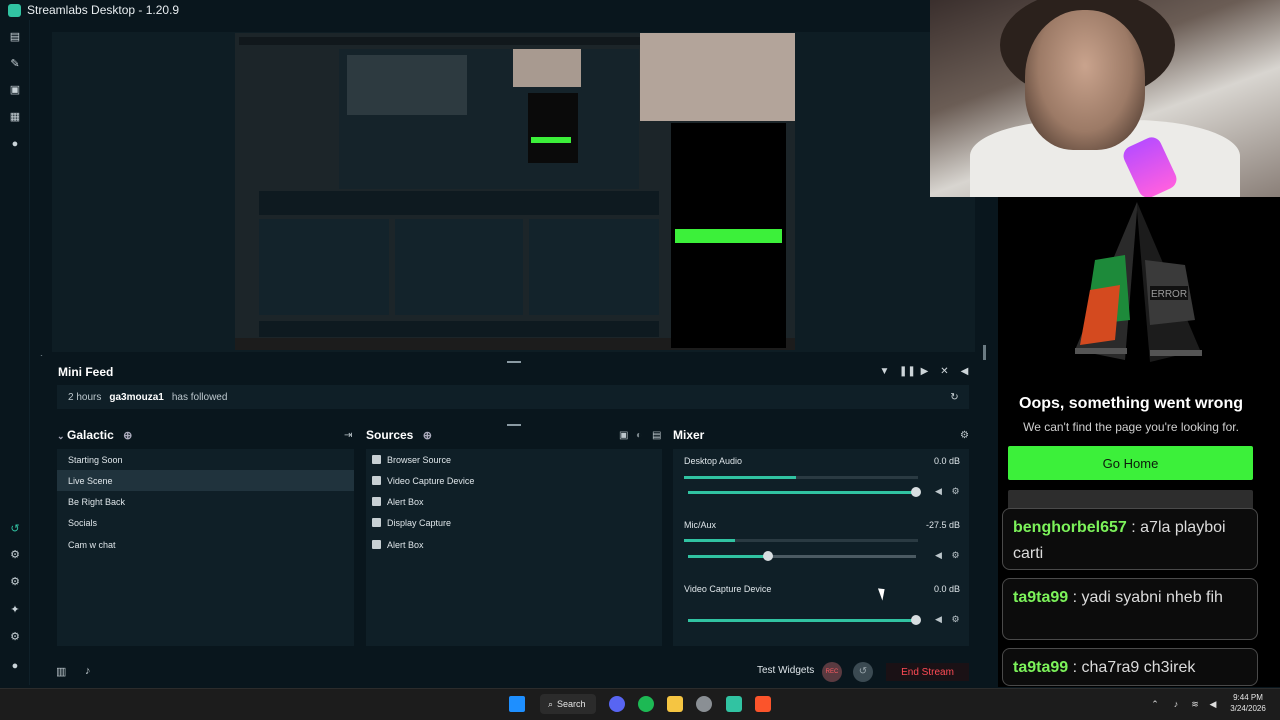 This screenshot has width=1280, height=720. I want to click on replay-buffer-button: ↺, so click(863, 672).